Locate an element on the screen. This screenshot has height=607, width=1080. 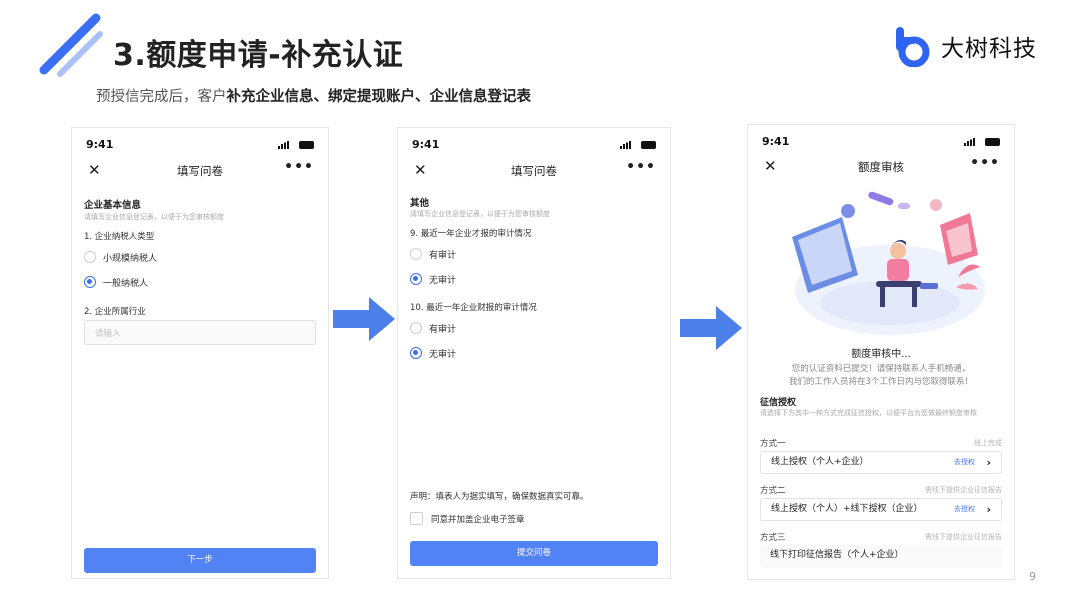
statement-text: 声明：填表人为据实填写，确保数据真实可靠。 is located at coordinates (499, 497).